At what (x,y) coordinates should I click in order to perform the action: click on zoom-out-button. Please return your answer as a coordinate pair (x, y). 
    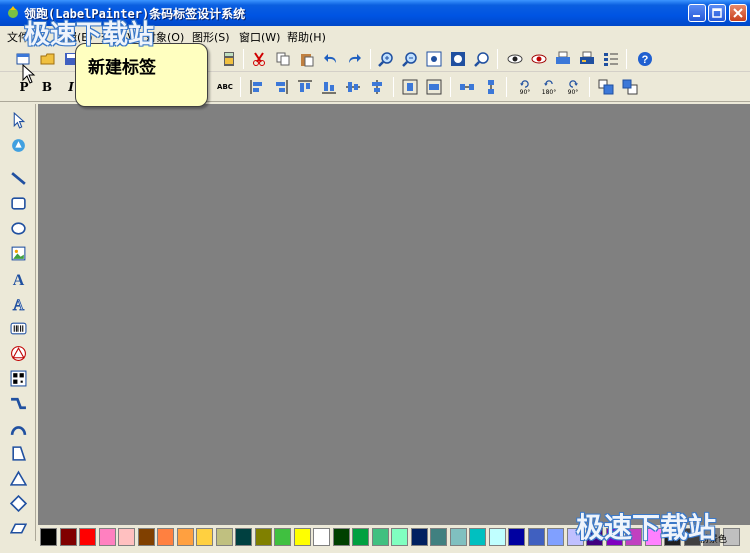
    Looking at the image, I should click on (410, 59).